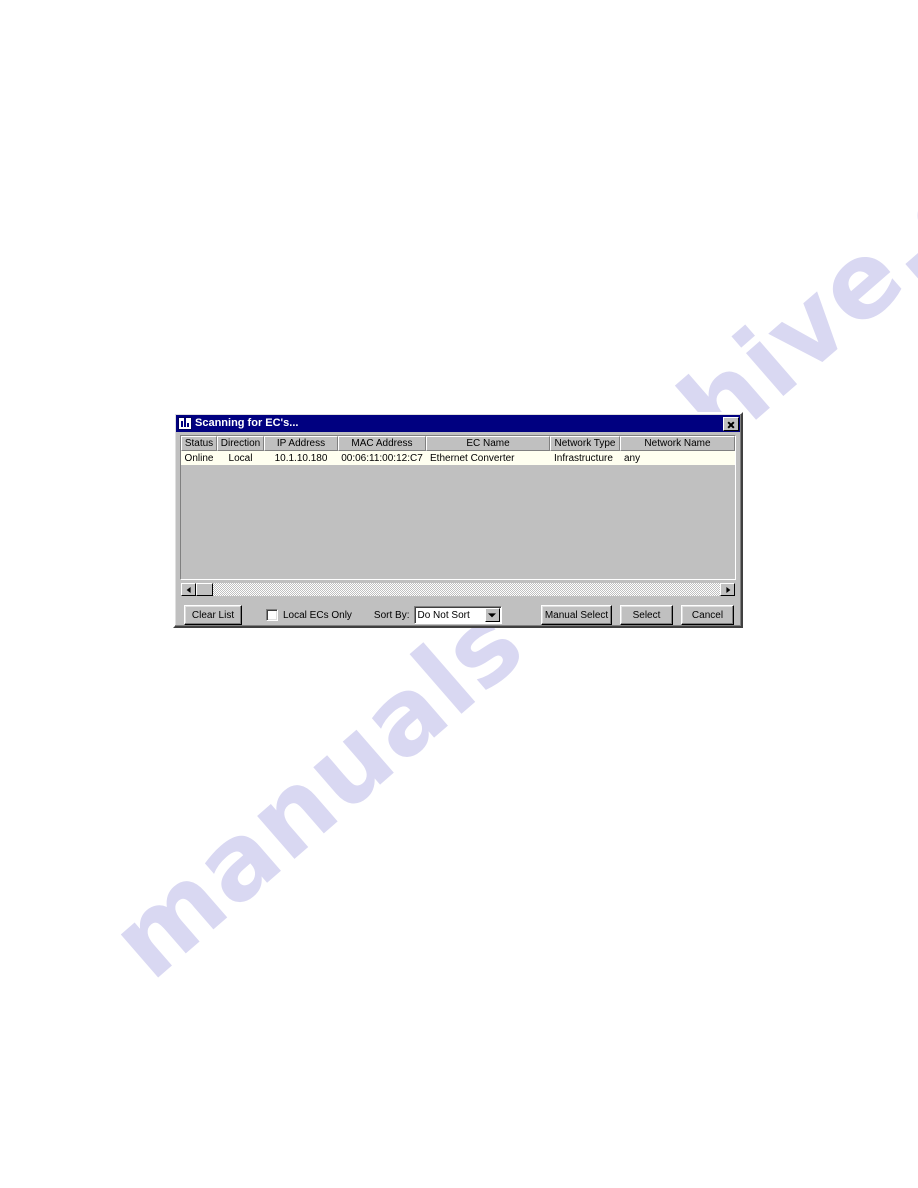  Describe the element at coordinates (240, 458) in the screenshot. I see `cell-direction: Local` at that location.